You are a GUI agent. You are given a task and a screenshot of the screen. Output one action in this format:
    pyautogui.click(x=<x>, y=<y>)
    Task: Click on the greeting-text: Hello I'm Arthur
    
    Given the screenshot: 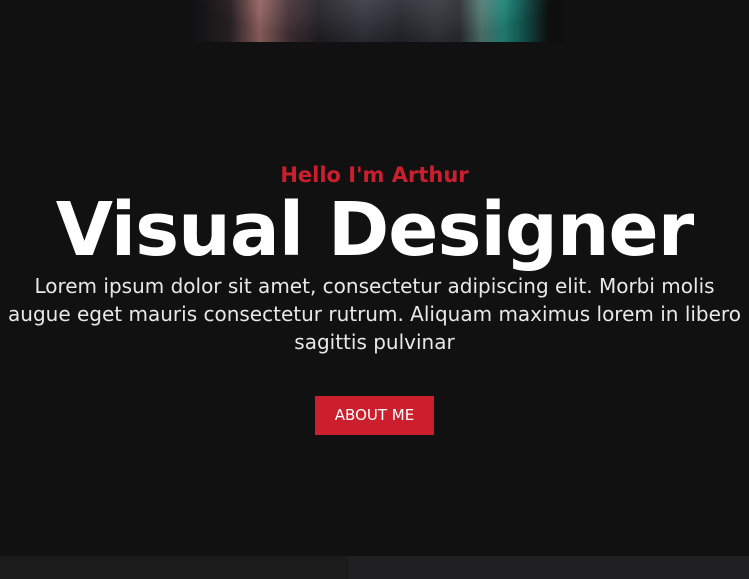 What is the action you would take?
    pyautogui.click(x=374, y=175)
    